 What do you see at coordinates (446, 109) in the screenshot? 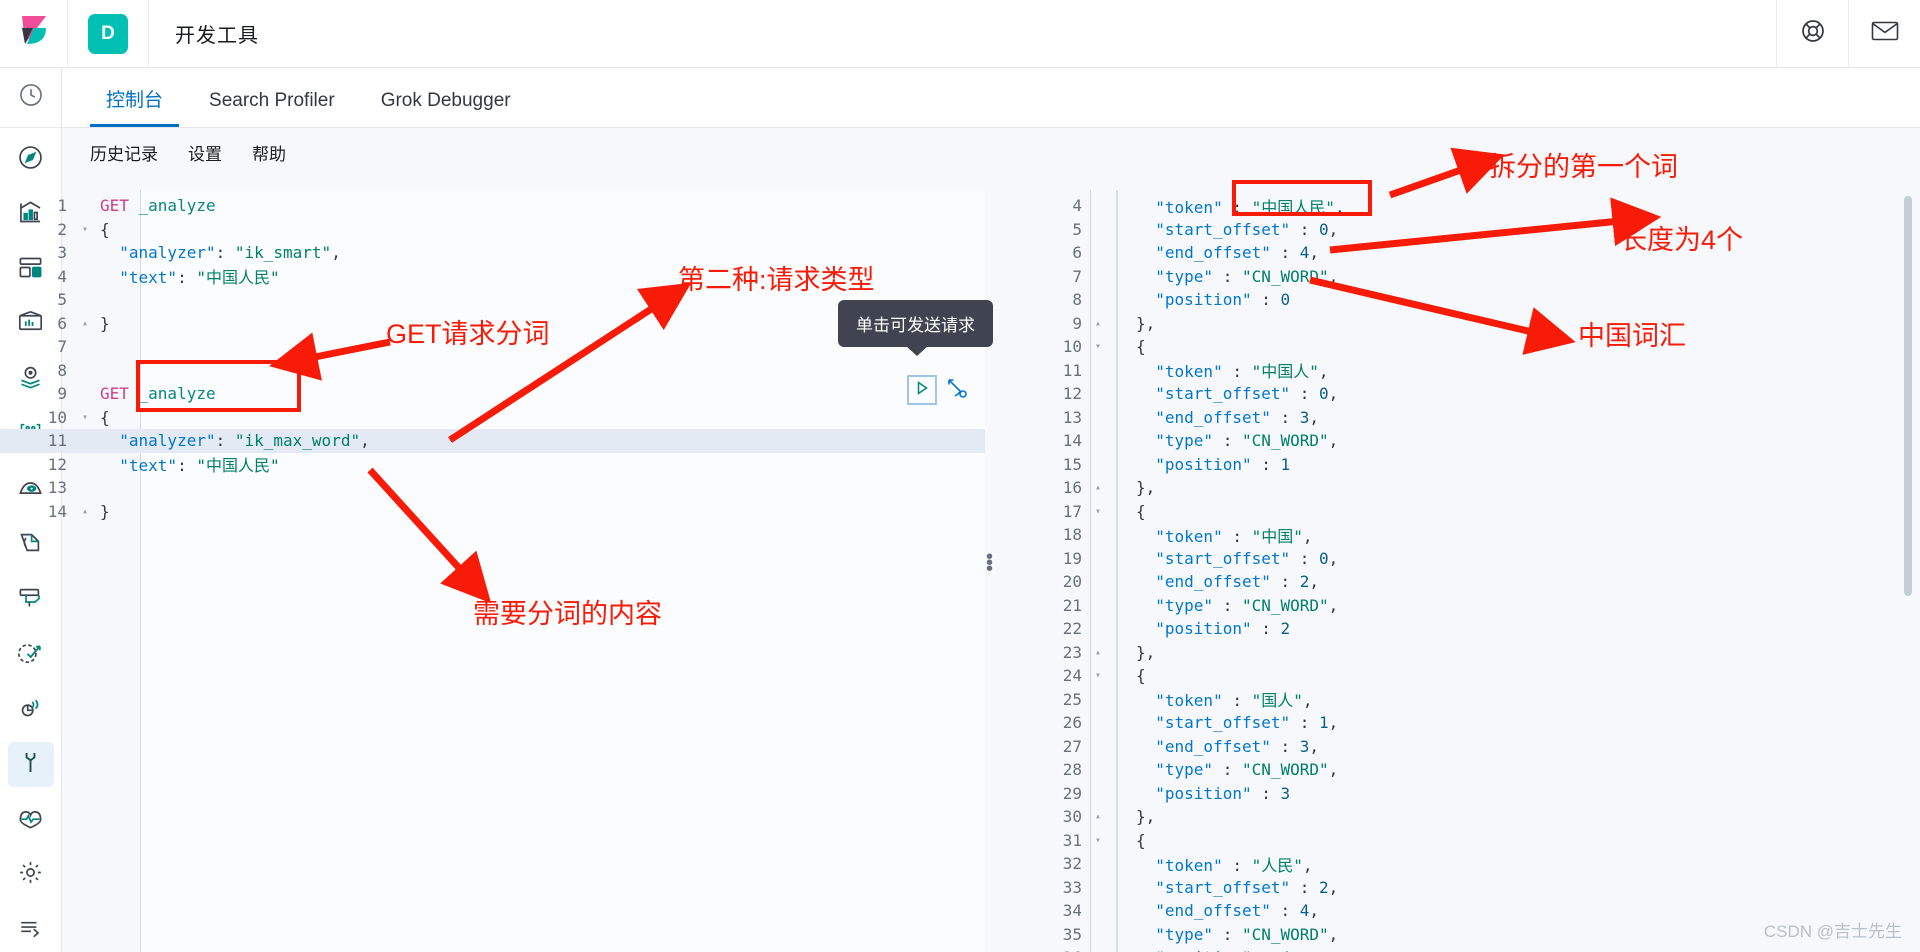
I see `tab-grok-debugger: Grok Debugger` at bounding box center [446, 109].